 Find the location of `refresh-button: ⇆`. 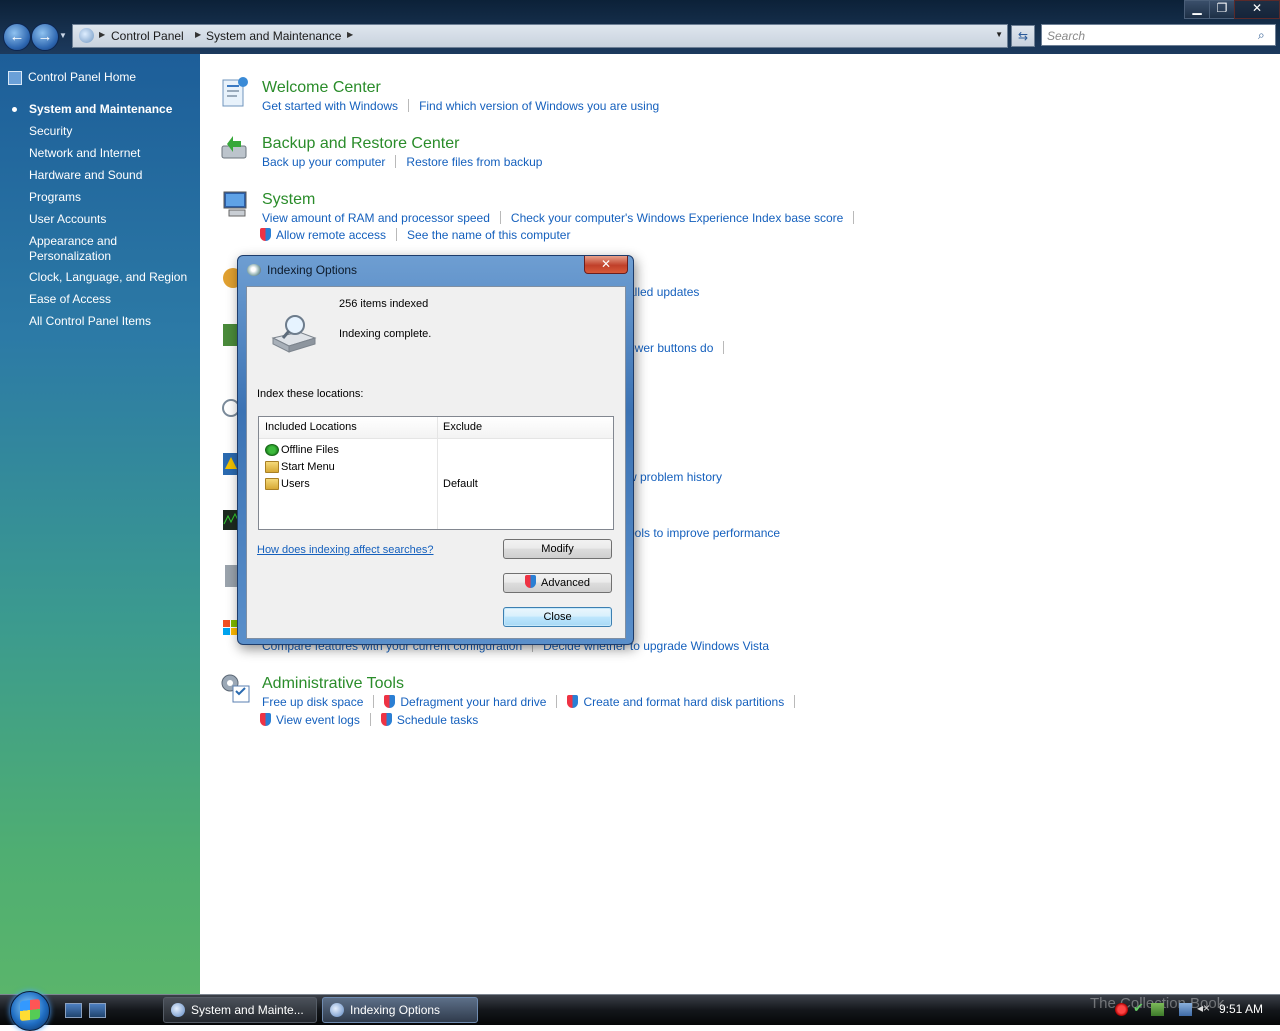

refresh-button: ⇆ is located at coordinates (1023, 36).